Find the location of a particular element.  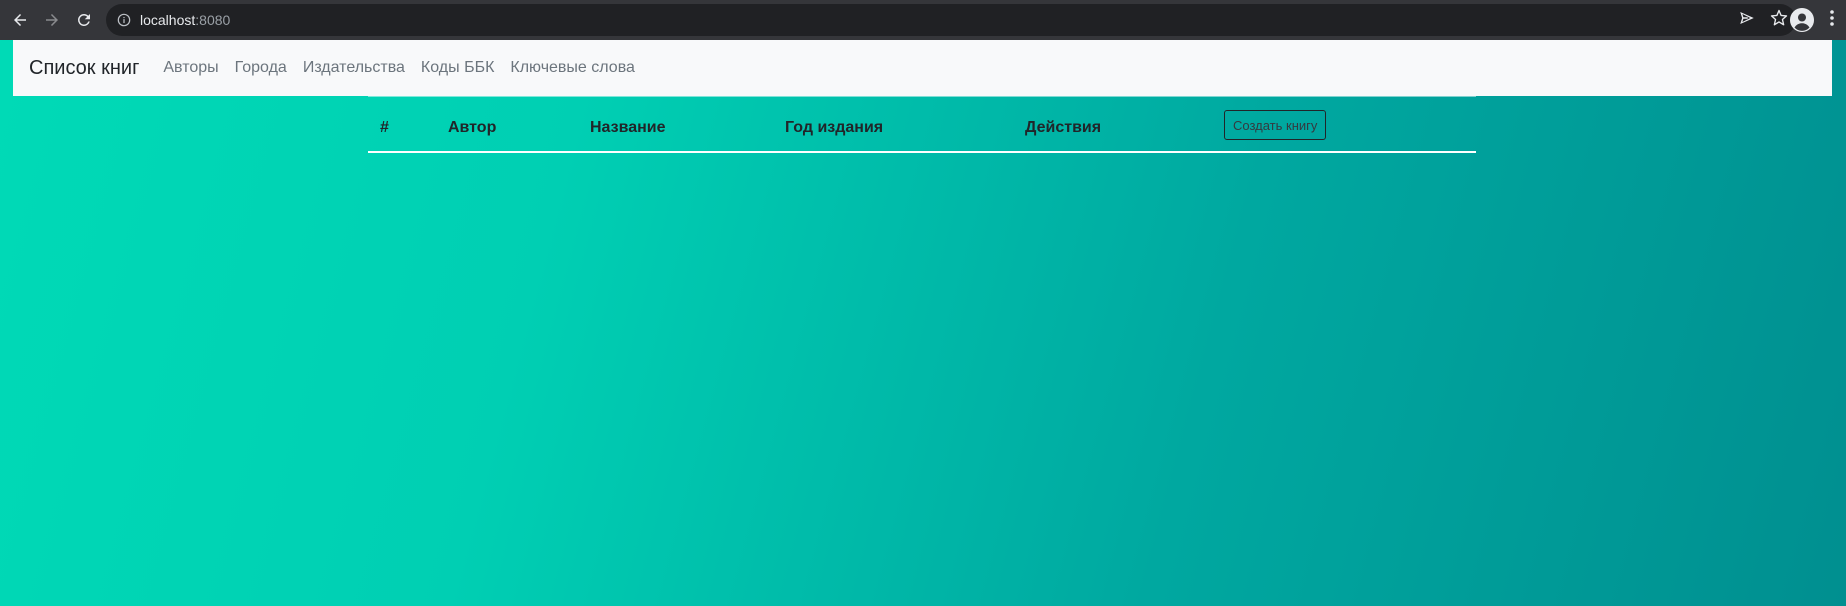

reload-icon is located at coordinates (83, 19).